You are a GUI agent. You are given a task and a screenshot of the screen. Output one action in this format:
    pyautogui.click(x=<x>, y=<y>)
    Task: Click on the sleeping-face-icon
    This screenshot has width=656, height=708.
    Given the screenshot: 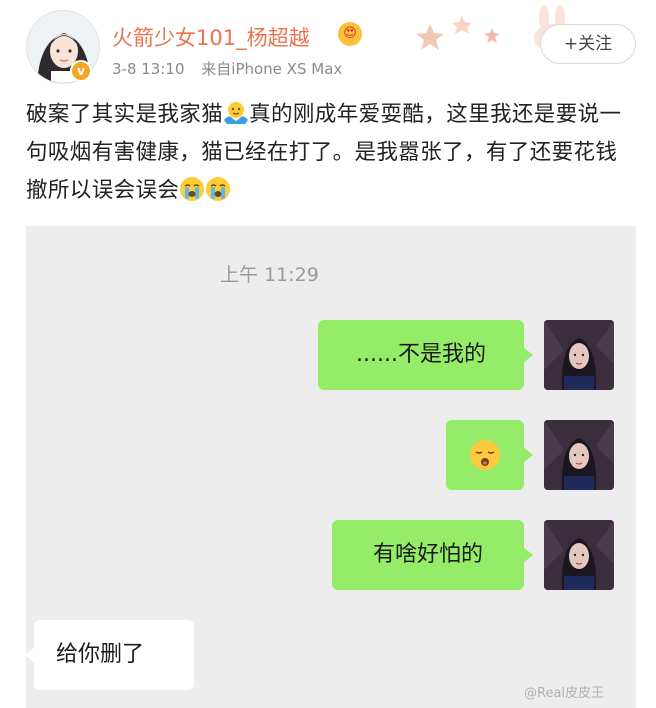 What is the action you would take?
    pyautogui.click(x=485, y=455)
    